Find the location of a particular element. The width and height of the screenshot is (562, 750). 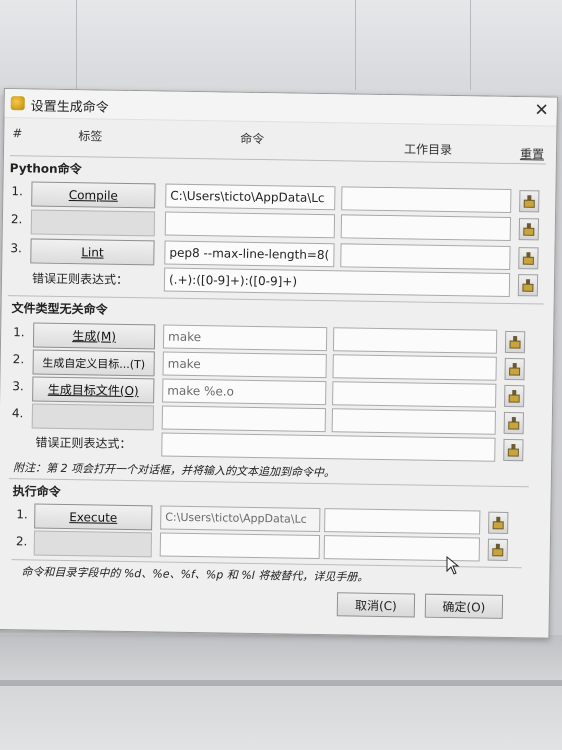

header-reset: 重置 is located at coordinates (532, 154).